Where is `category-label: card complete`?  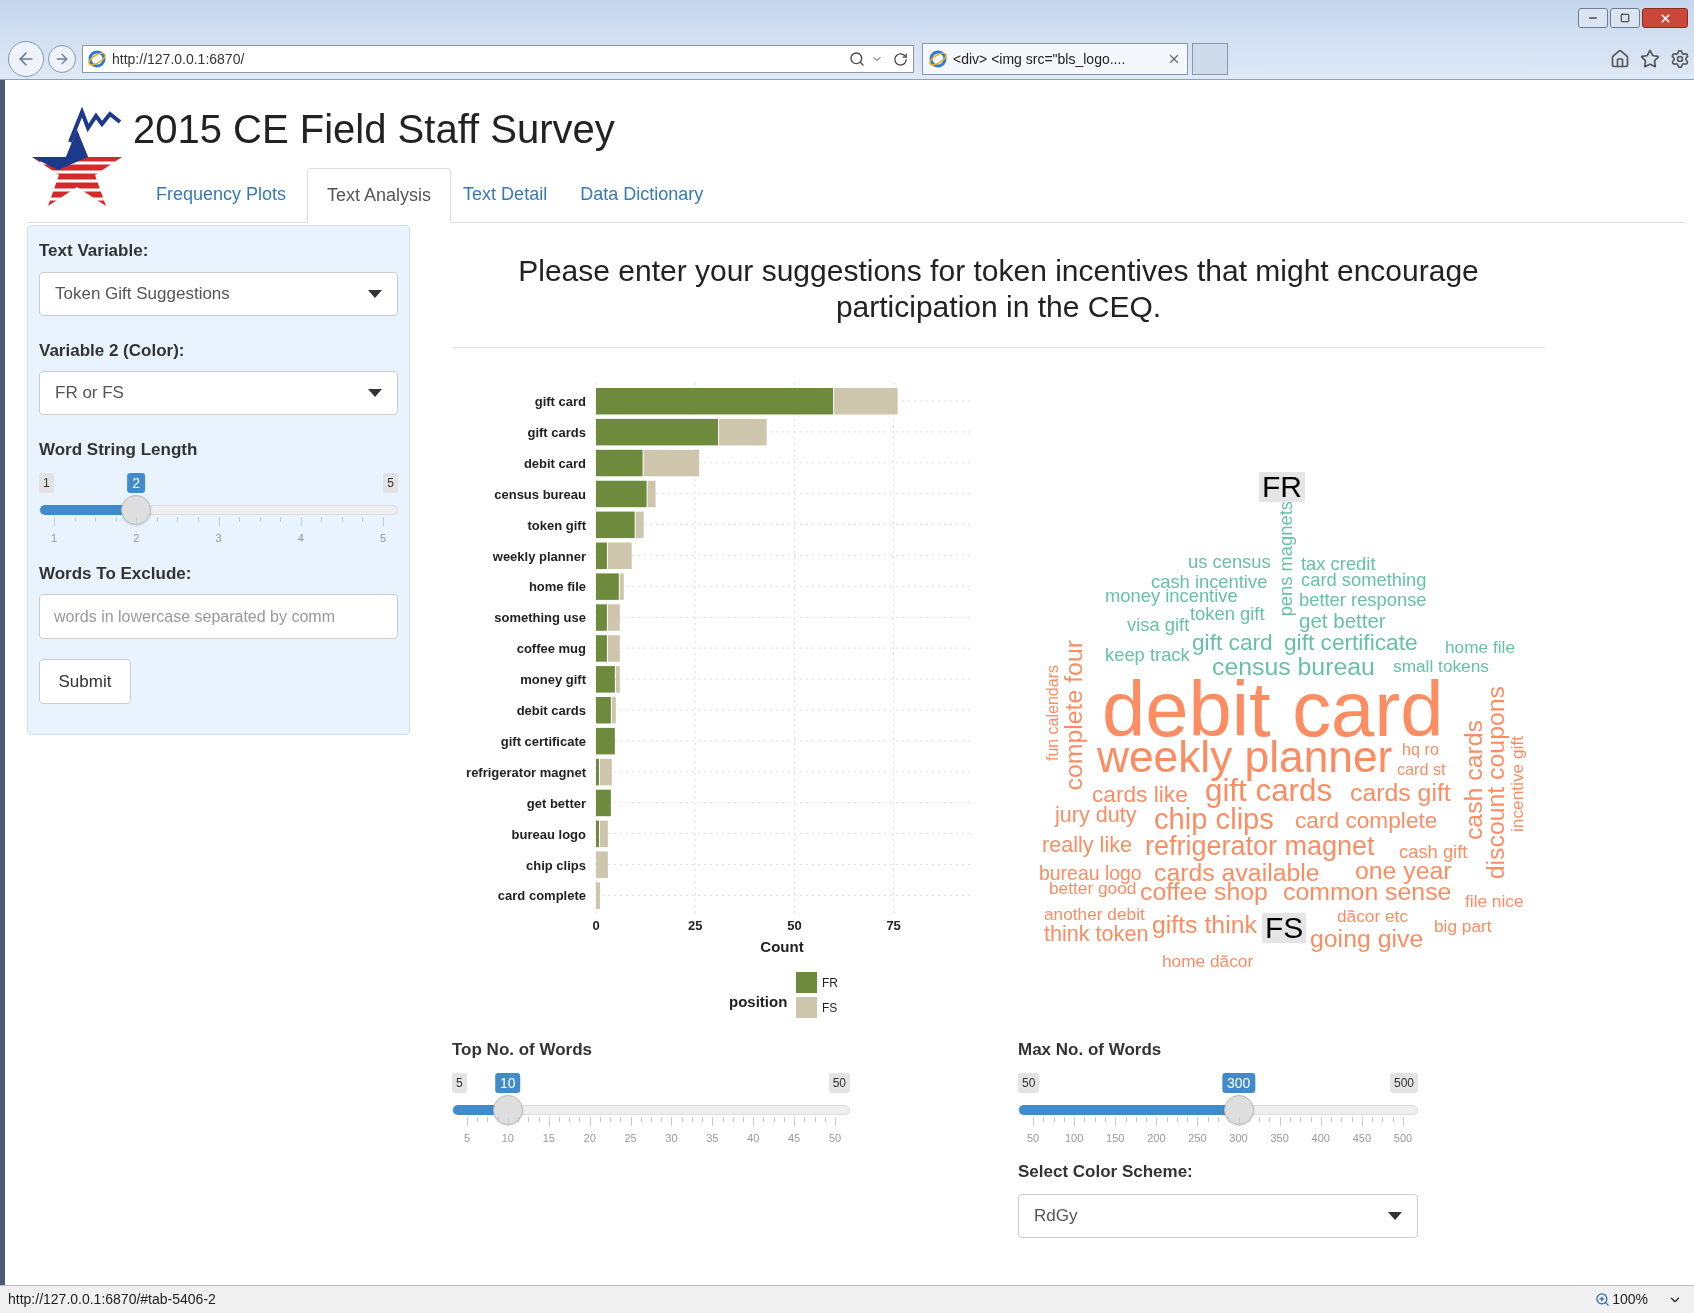 category-label: card complete is located at coordinates (541, 896).